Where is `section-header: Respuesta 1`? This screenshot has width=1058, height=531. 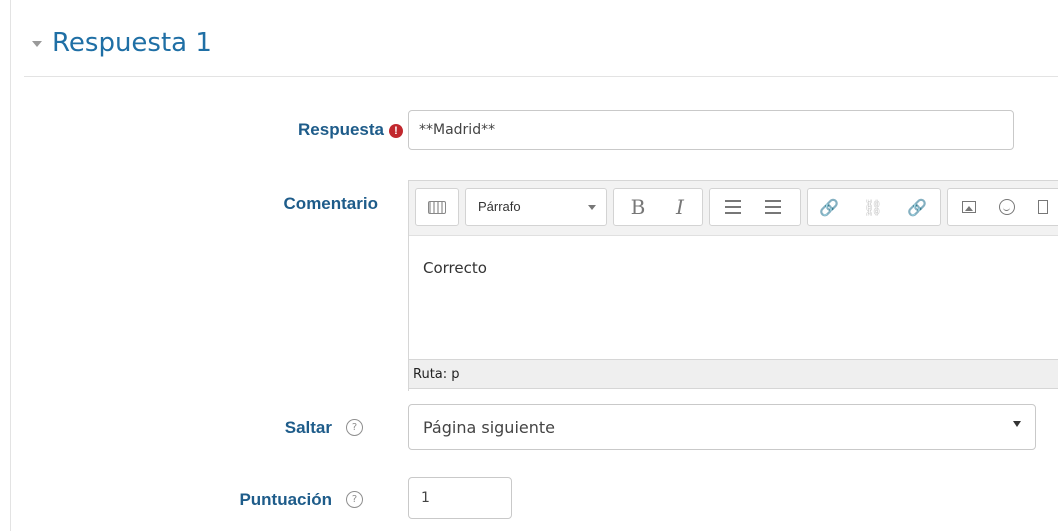 section-header: Respuesta 1 is located at coordinates (122, 43).